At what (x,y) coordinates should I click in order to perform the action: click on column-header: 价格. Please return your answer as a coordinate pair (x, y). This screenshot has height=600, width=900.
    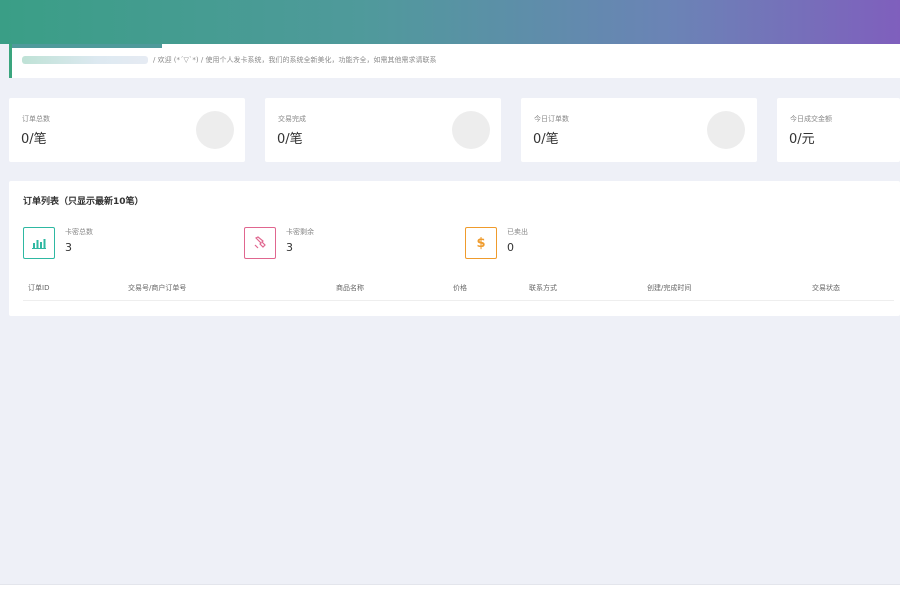
    Looking at the image, I should click on (460, 288).